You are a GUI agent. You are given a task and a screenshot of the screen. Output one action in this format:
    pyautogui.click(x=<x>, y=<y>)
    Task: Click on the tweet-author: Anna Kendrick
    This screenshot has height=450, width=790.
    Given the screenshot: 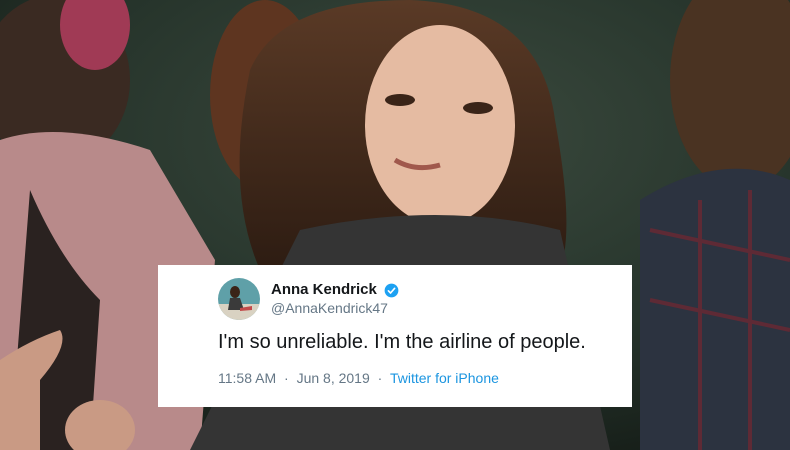 What is the action you would take?
    pyautogui.click(x=335, y=290)
    